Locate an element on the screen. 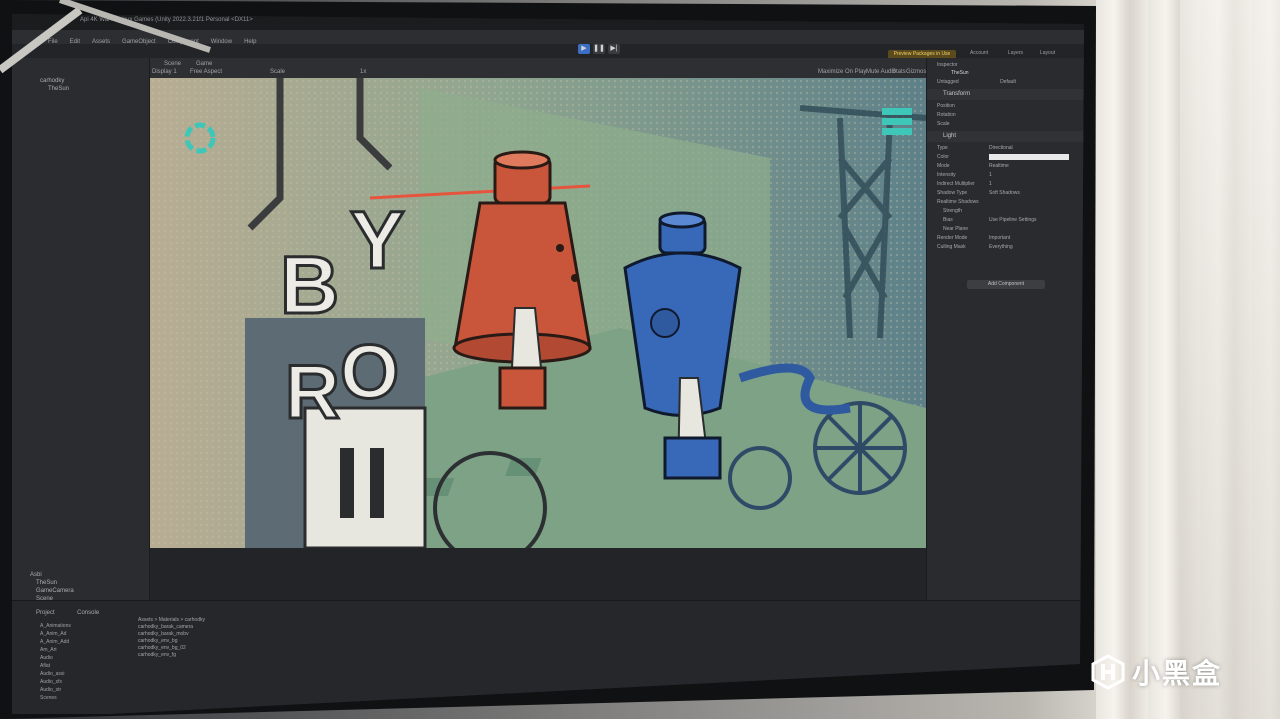  folder-item: Audio_assi is located at coordinates (85, 675).